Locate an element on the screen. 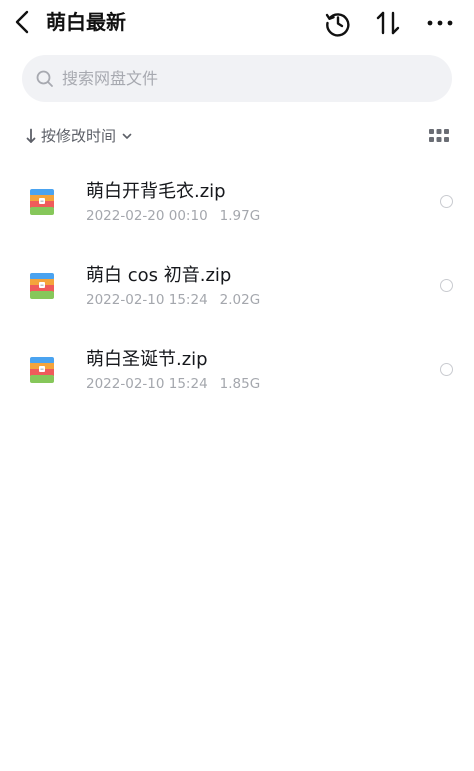  back-button is located at coordinates (22, 22).